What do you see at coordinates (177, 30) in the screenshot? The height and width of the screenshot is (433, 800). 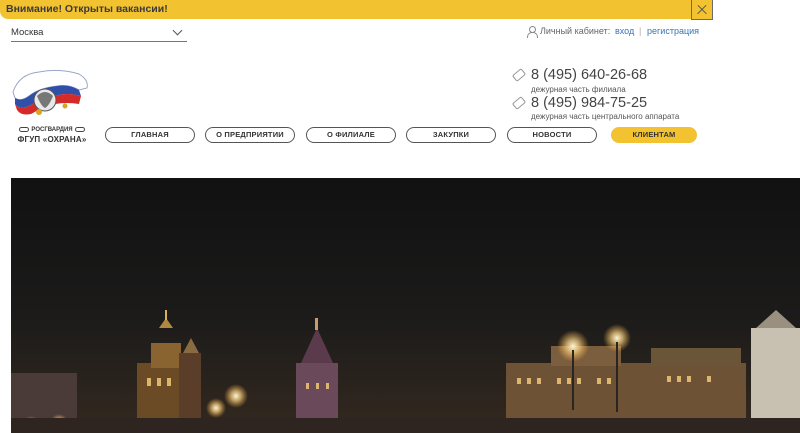 I see `chevron-down-icon` at bounding box center [177, 30].